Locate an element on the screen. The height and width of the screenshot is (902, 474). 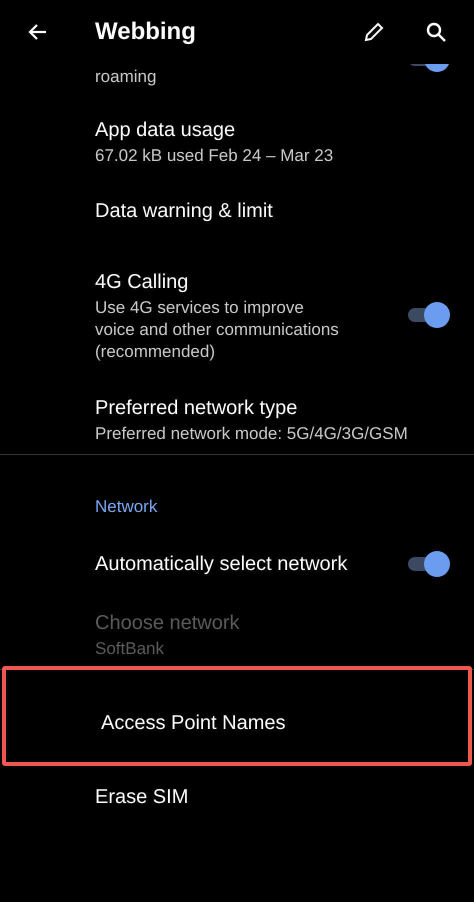
setting-title: Preferred network type is located at coordinates (196, 408).